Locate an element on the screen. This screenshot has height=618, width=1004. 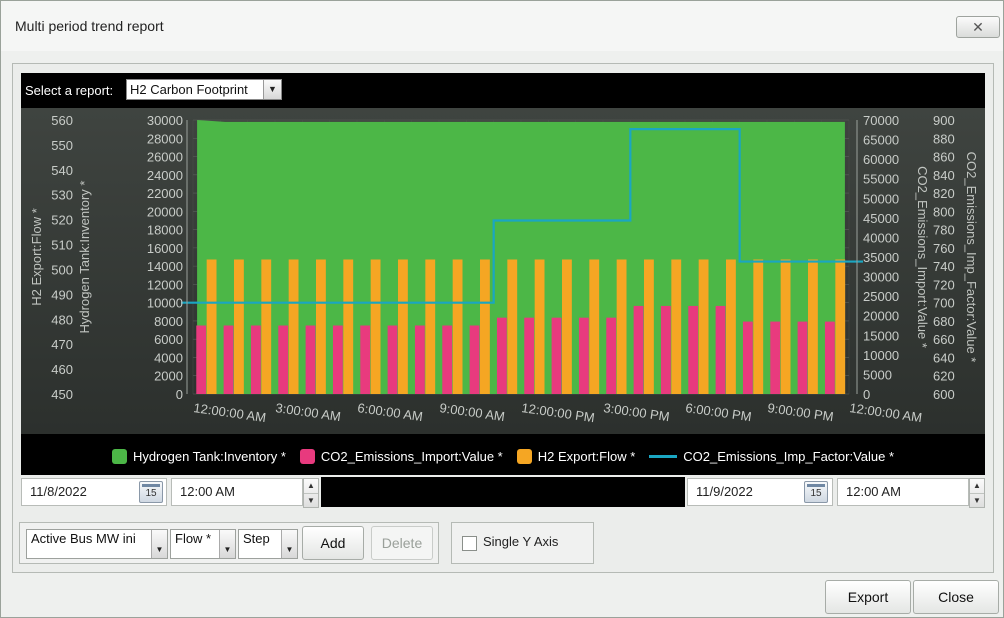
report-select: H2 Carbon Footprint ▼ is located at coordinates (204, 89).